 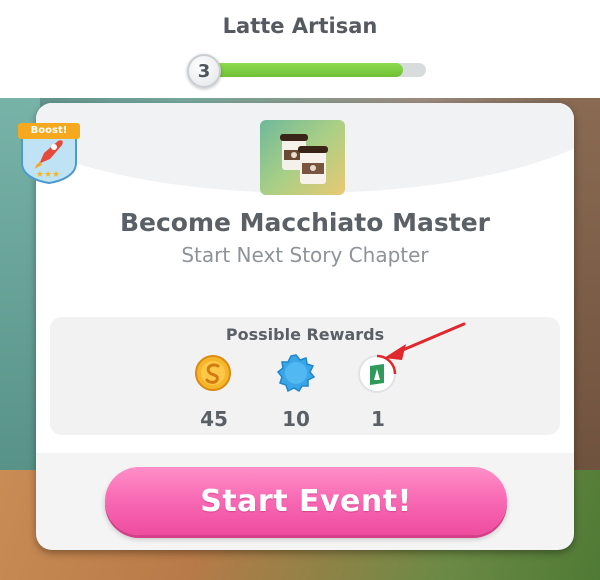 What do you see at coordinates (214, 419) in the screenshot?
I see `reward-coin-value: 45` at bounding box center [214, 419].